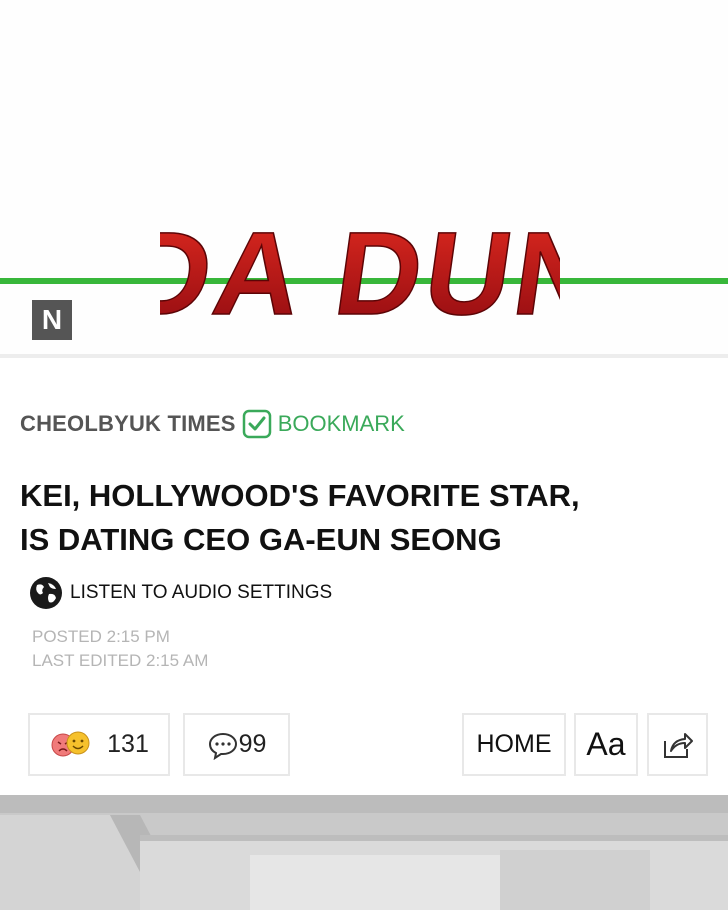 This screenshot has height=910, width=728. I want to click on masthead-divider, so click(364, 356).